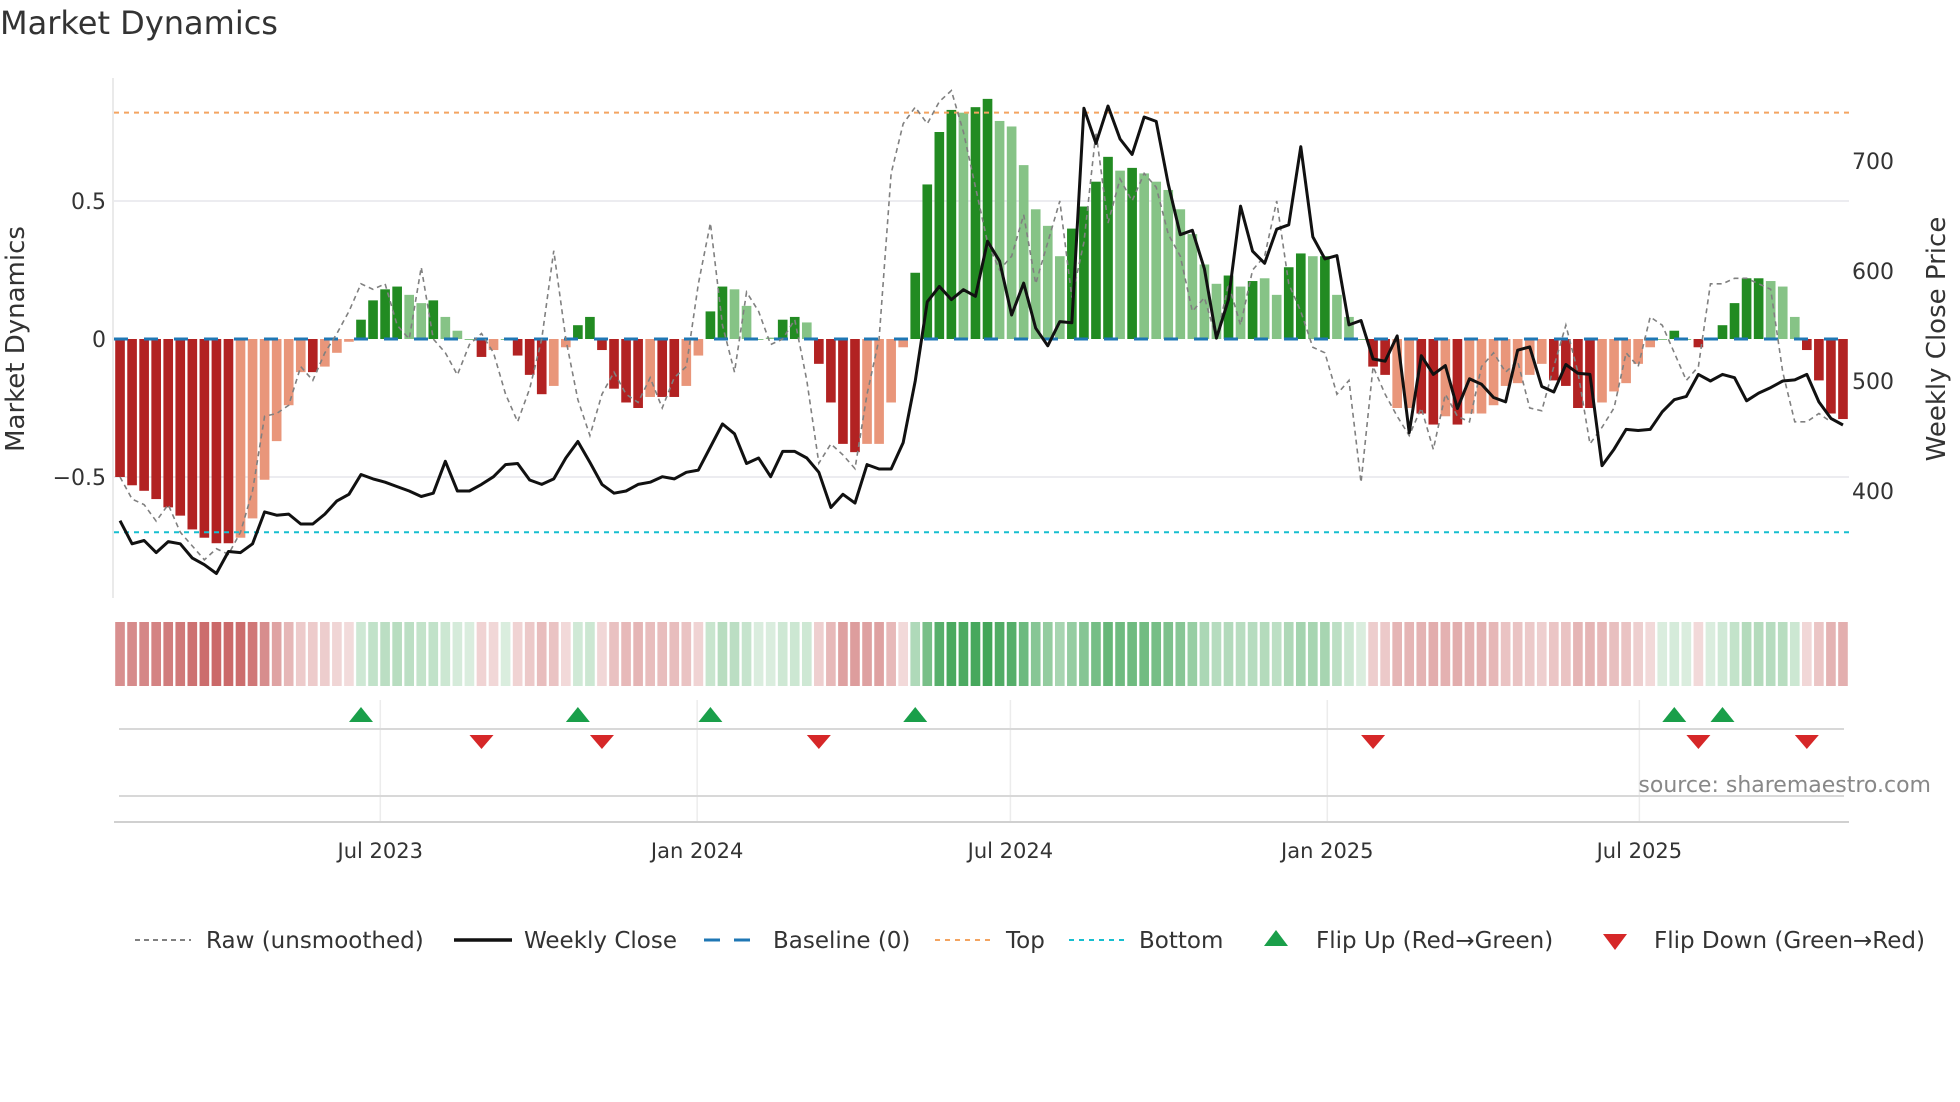  I want to click on legend-item-flipdown: Flip Down (Green→Red), so click(1764, 941).